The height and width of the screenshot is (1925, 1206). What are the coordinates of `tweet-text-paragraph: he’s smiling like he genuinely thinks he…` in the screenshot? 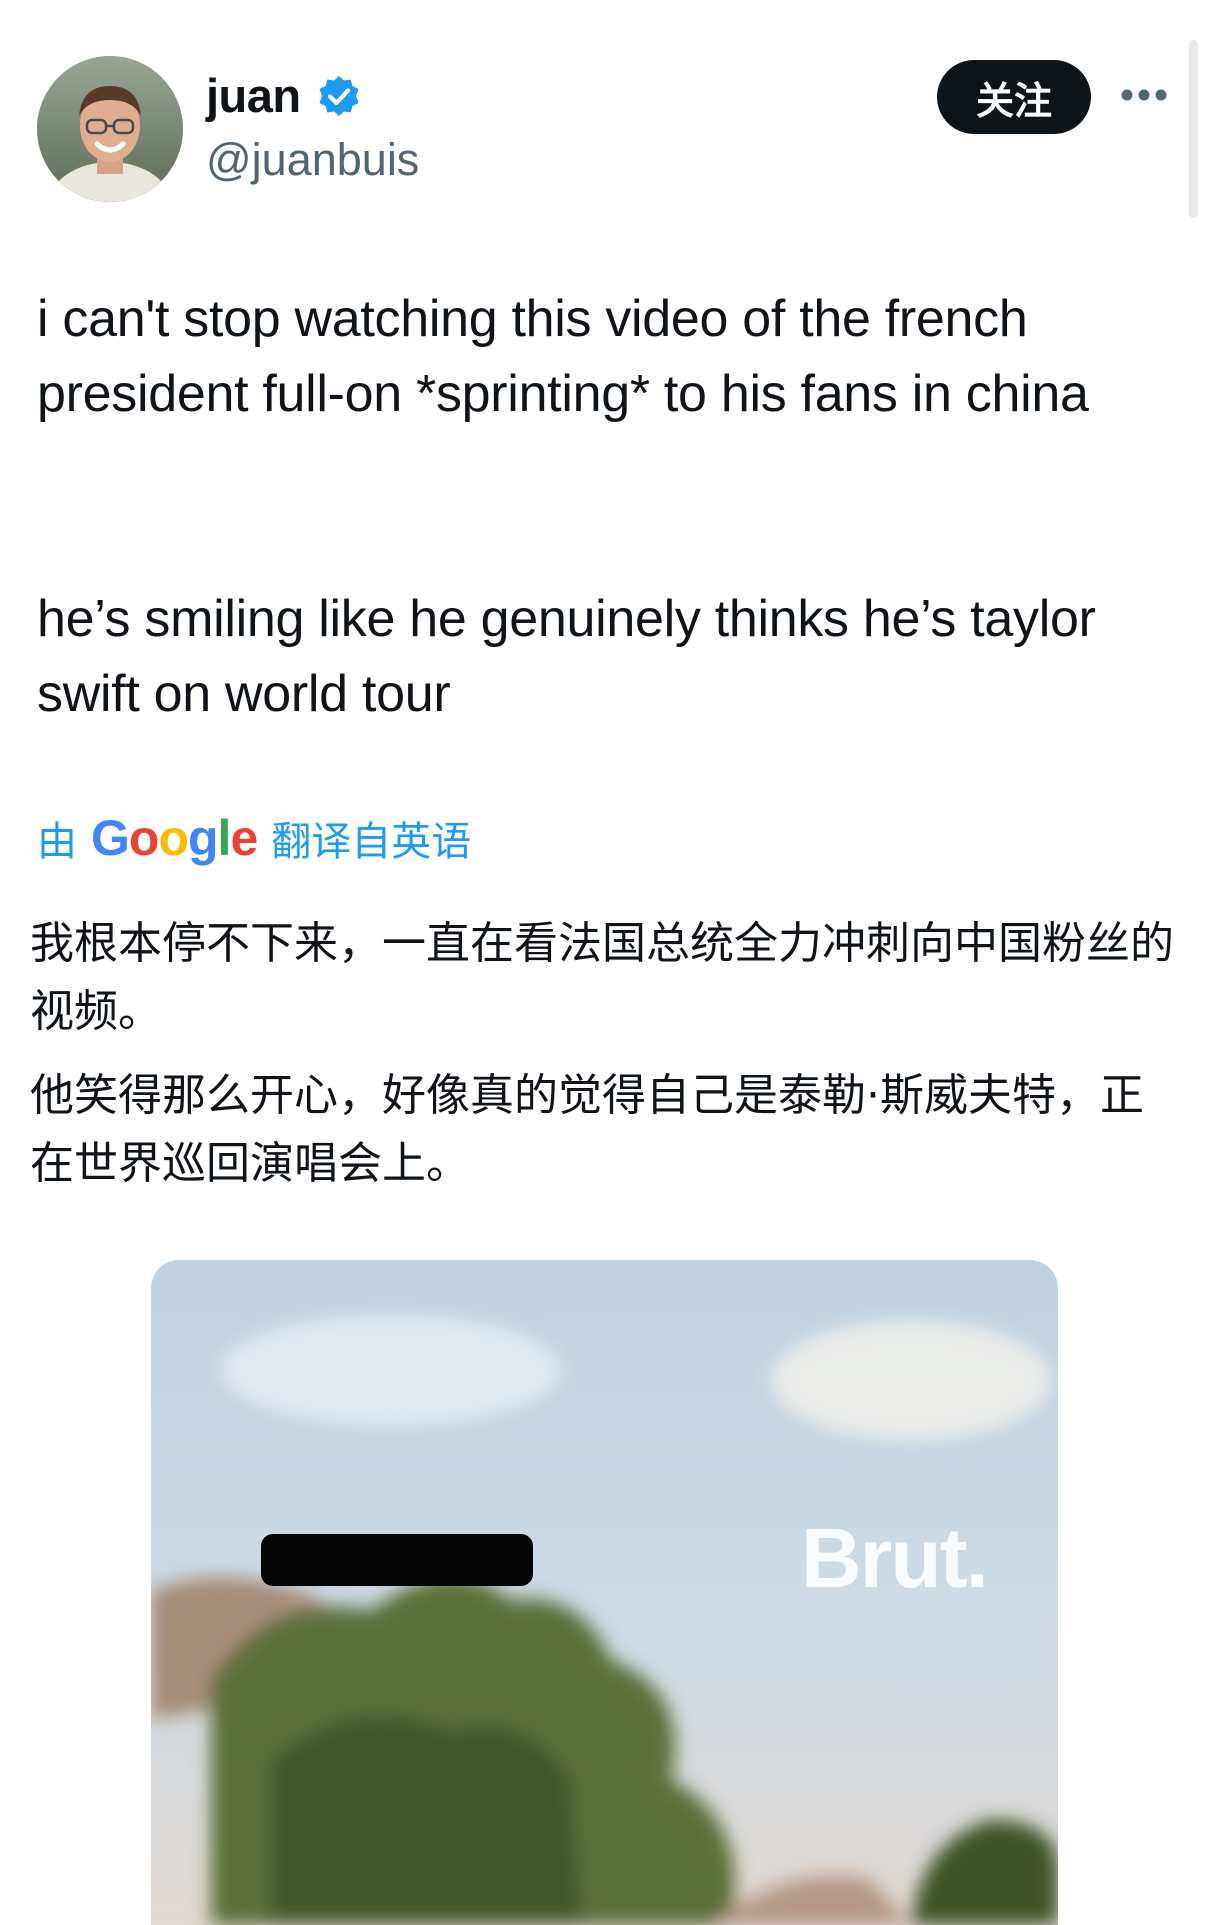 It's located at (566, 656).